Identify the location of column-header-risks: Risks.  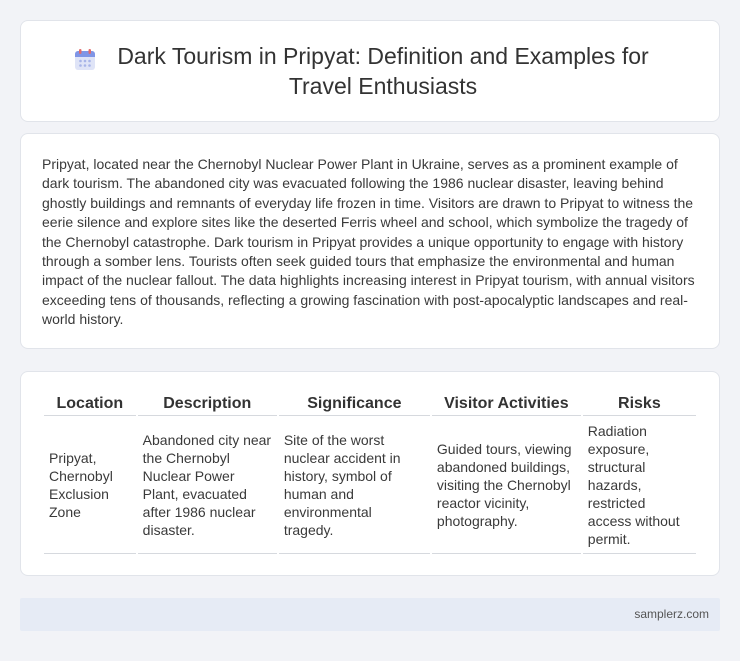
(639, 404).